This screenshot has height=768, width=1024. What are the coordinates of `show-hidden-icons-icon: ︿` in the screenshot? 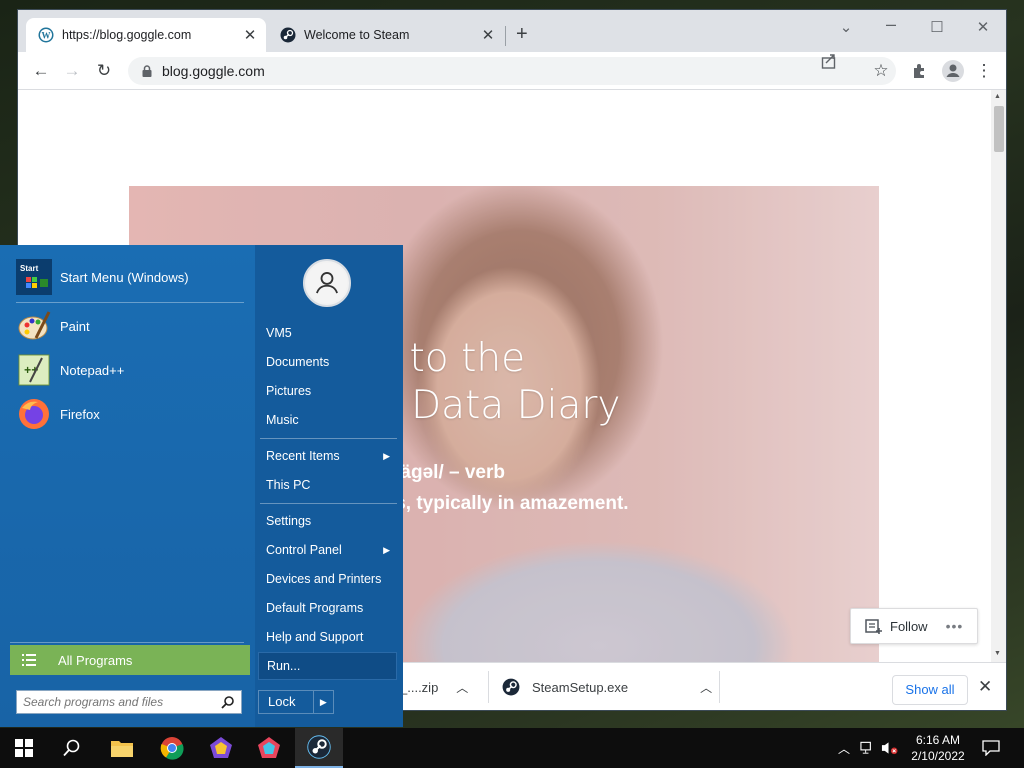 It's located at (844, 748).